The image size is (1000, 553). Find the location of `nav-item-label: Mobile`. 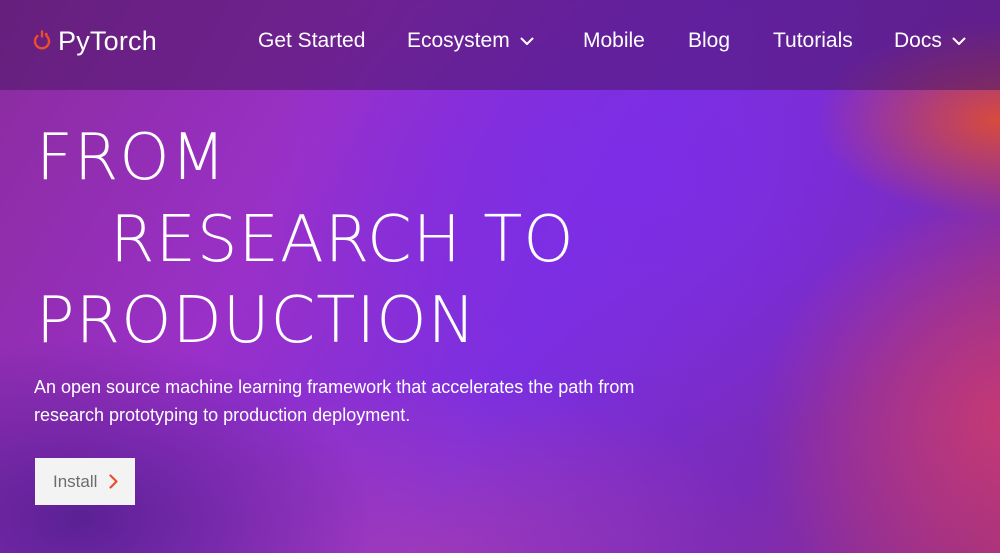

nav-item-label: Mobile is located at coordinates (614, 40).